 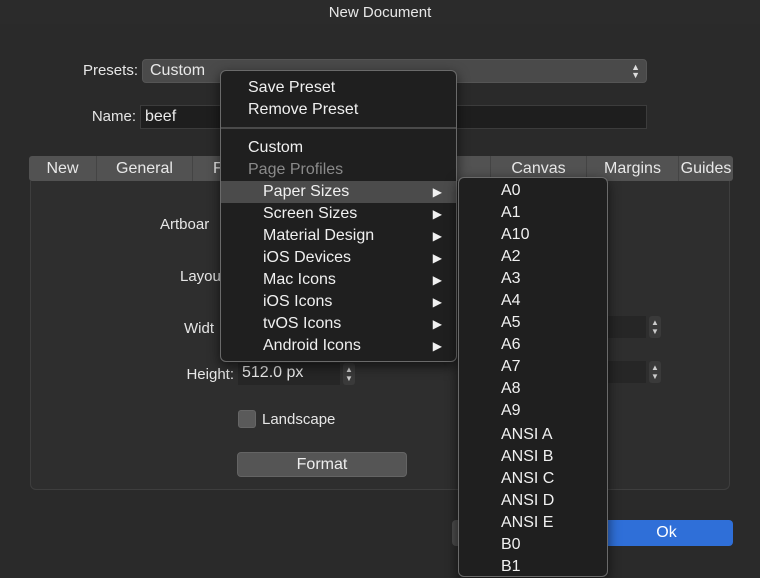 I want to click on format-button: Format, so click(x=322, y=464).